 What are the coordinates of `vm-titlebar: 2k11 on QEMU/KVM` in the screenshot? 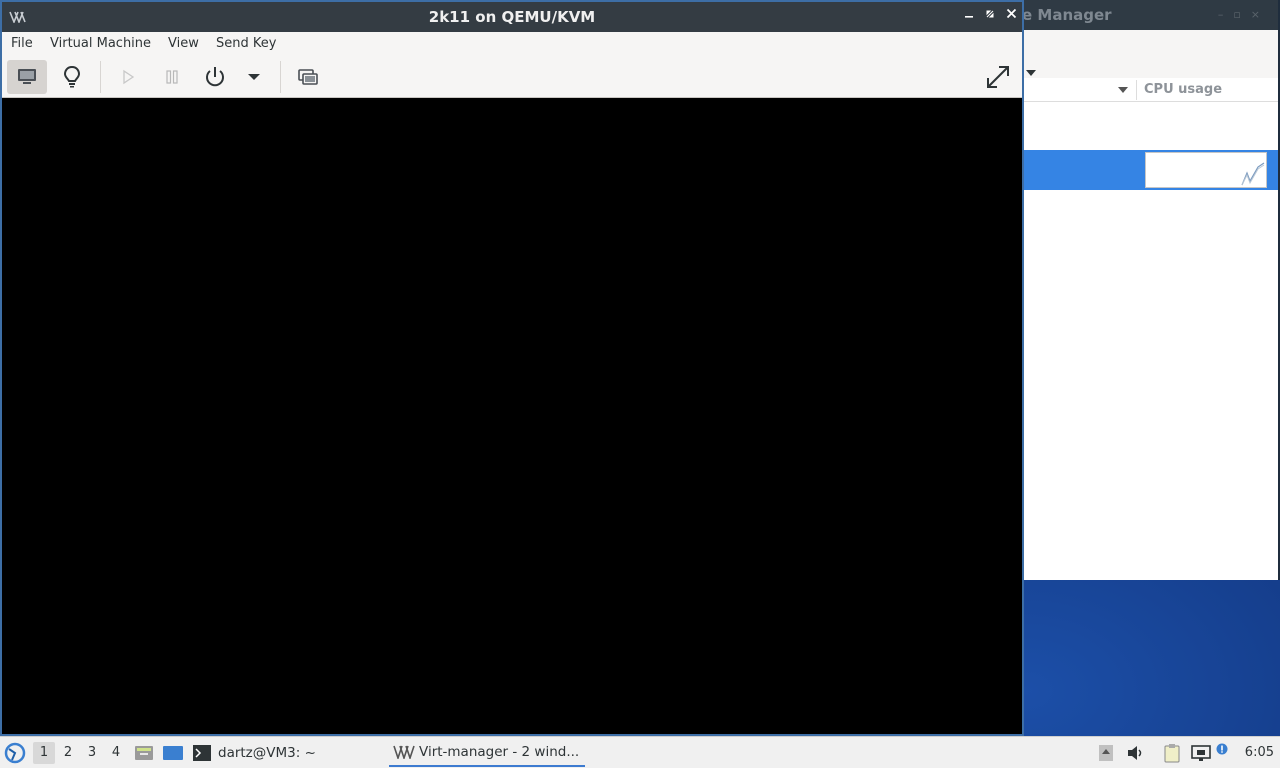 It's located at (512, 17).